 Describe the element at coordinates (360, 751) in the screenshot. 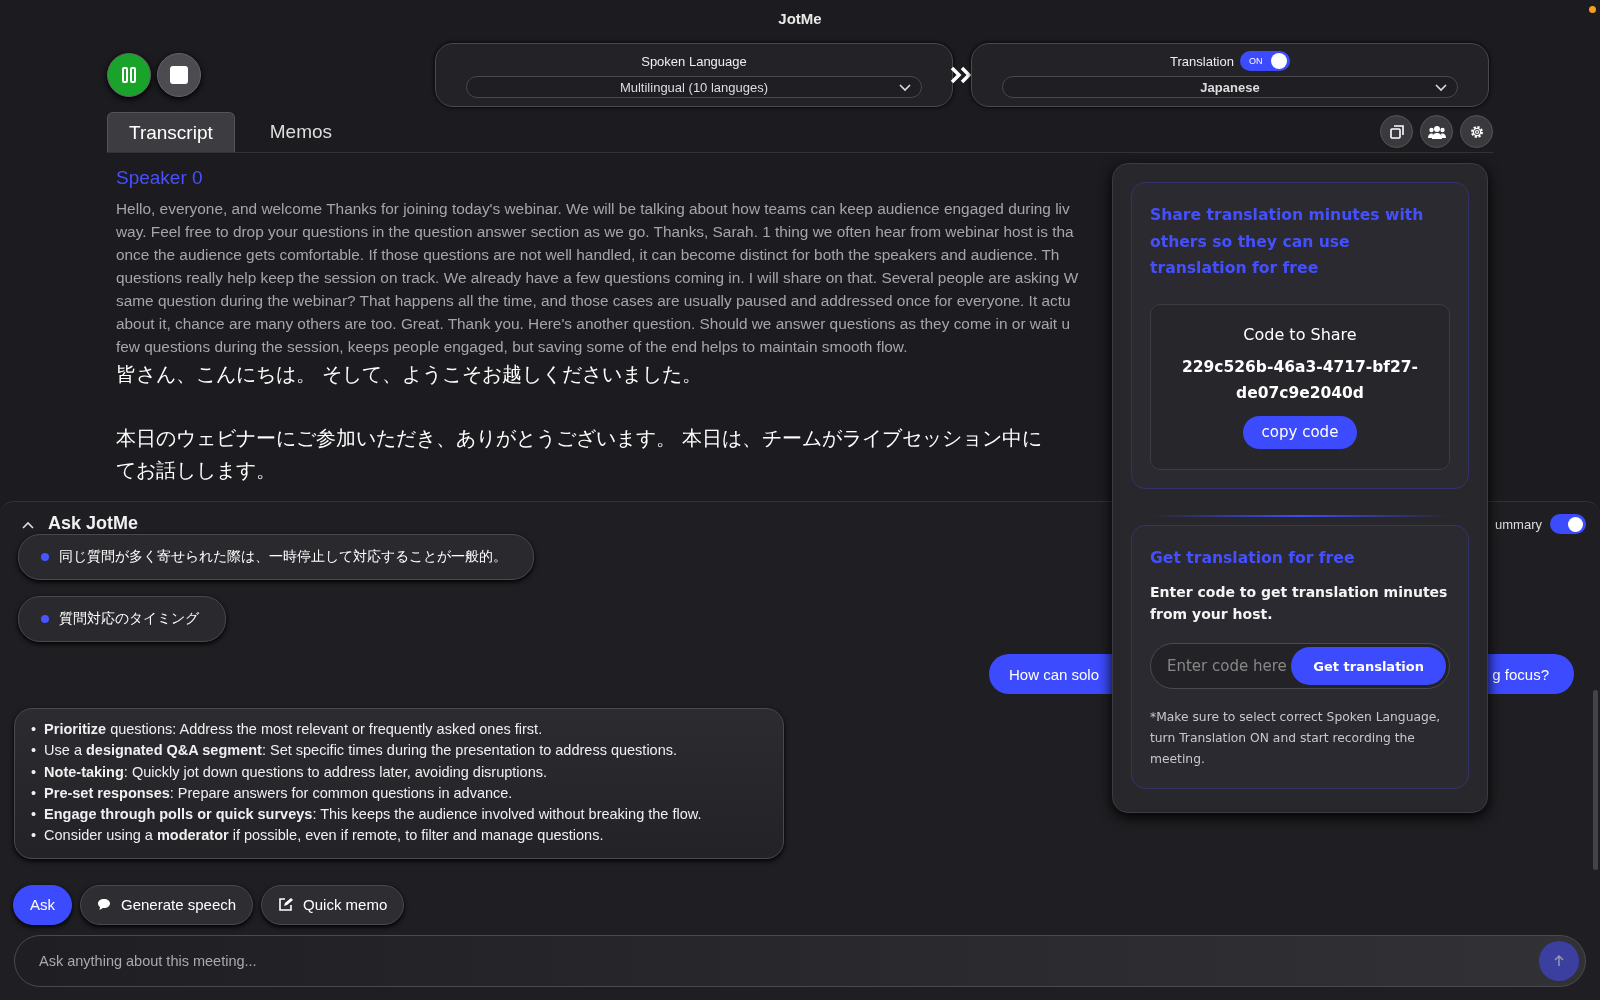

I see `answer-item: Use a designated Q&A segment: Set specific times during the presentation to address questions.` at that location.